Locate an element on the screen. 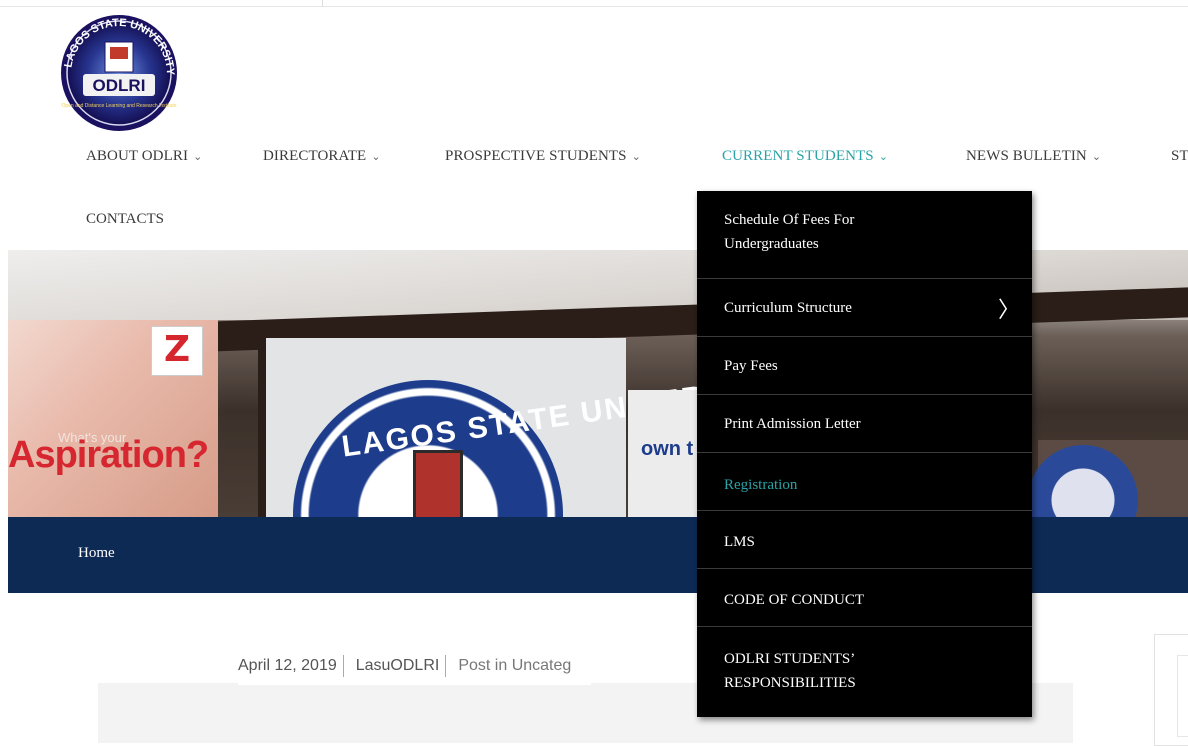  nav-truncated-item: ST is located at coordinates (1179, 156).